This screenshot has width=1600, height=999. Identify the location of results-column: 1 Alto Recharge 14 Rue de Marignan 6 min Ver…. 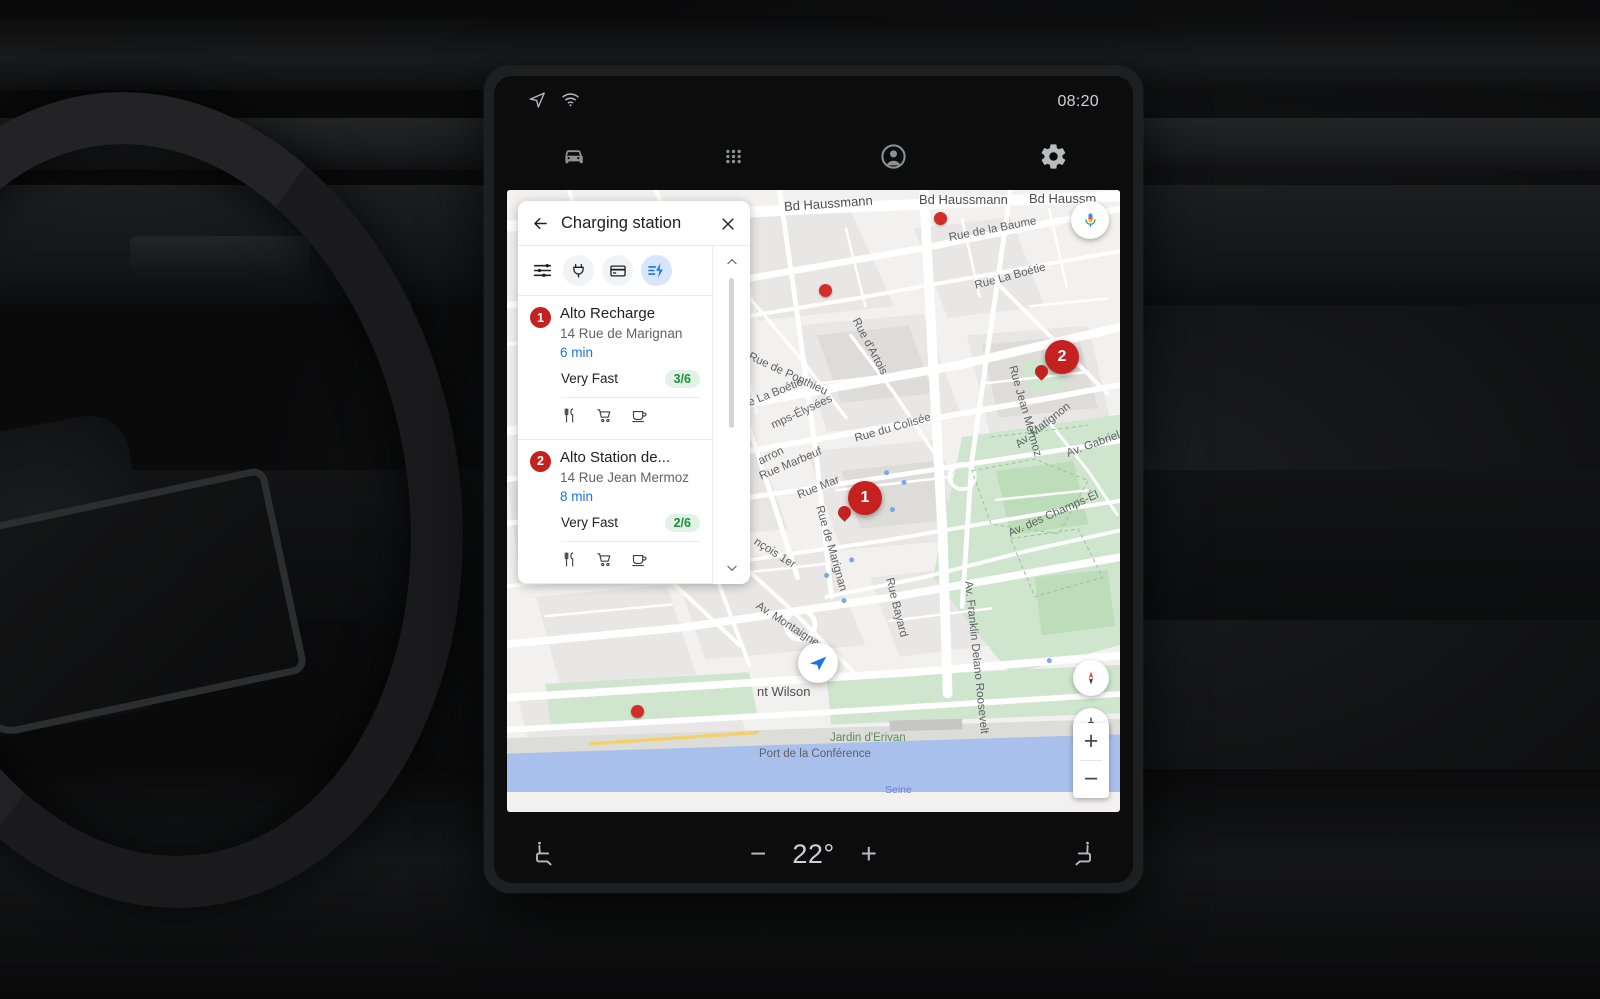
(615, 415).